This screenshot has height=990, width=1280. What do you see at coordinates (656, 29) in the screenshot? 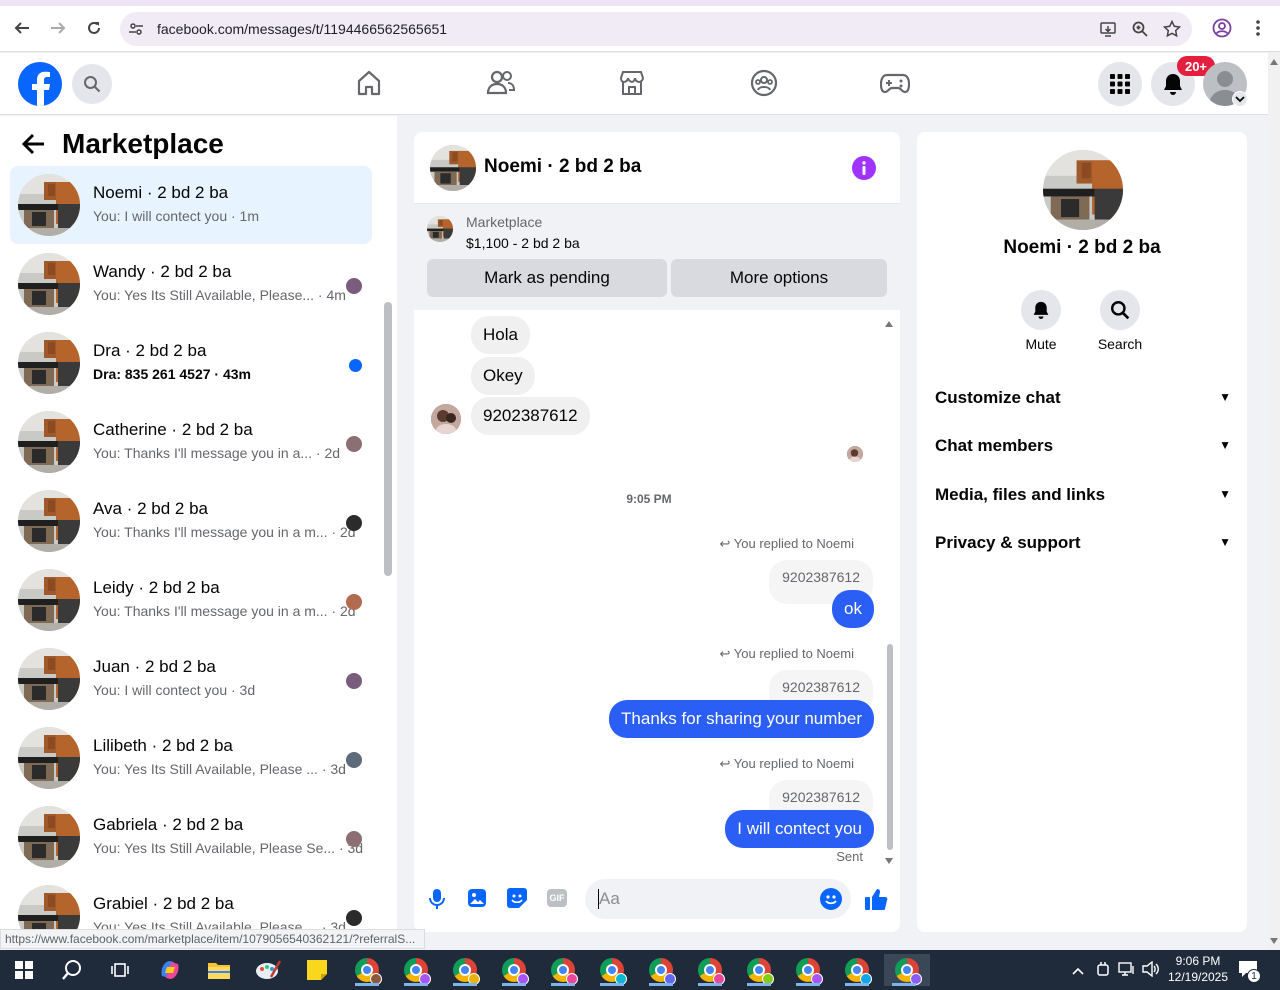
I see `address-bar: facebook.com/messages/t/1194466562565651` at bounding box center [656, 29].